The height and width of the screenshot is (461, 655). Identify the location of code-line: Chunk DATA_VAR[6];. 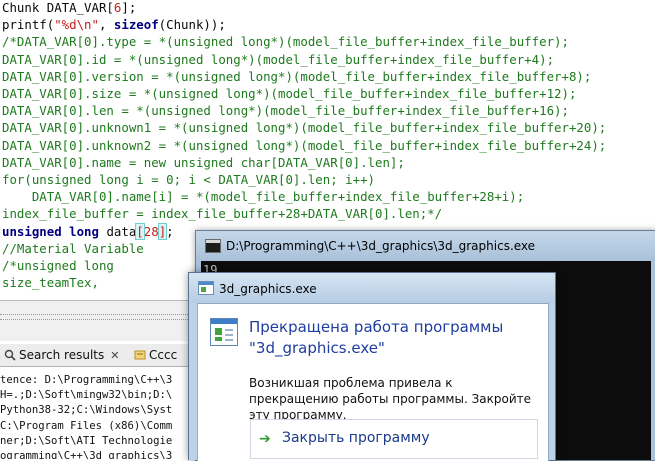
(69, 8).